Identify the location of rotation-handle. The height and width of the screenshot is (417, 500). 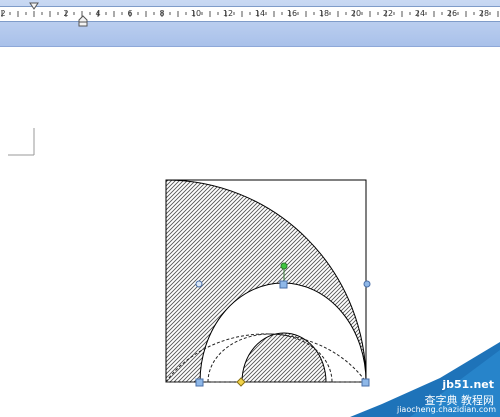
(284, 266).